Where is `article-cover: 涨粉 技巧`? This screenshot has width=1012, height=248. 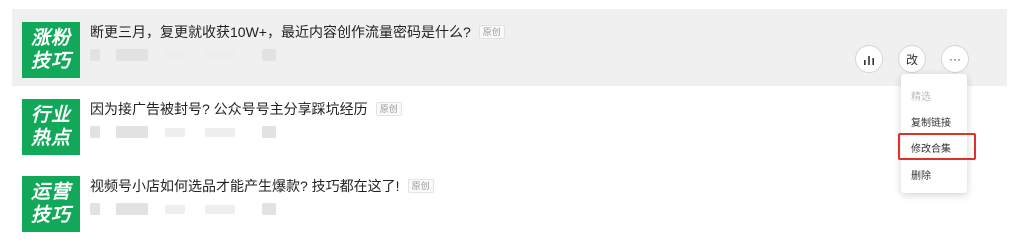 article-cover: 涨粉 技巧 is located at coordinates (51, 50).